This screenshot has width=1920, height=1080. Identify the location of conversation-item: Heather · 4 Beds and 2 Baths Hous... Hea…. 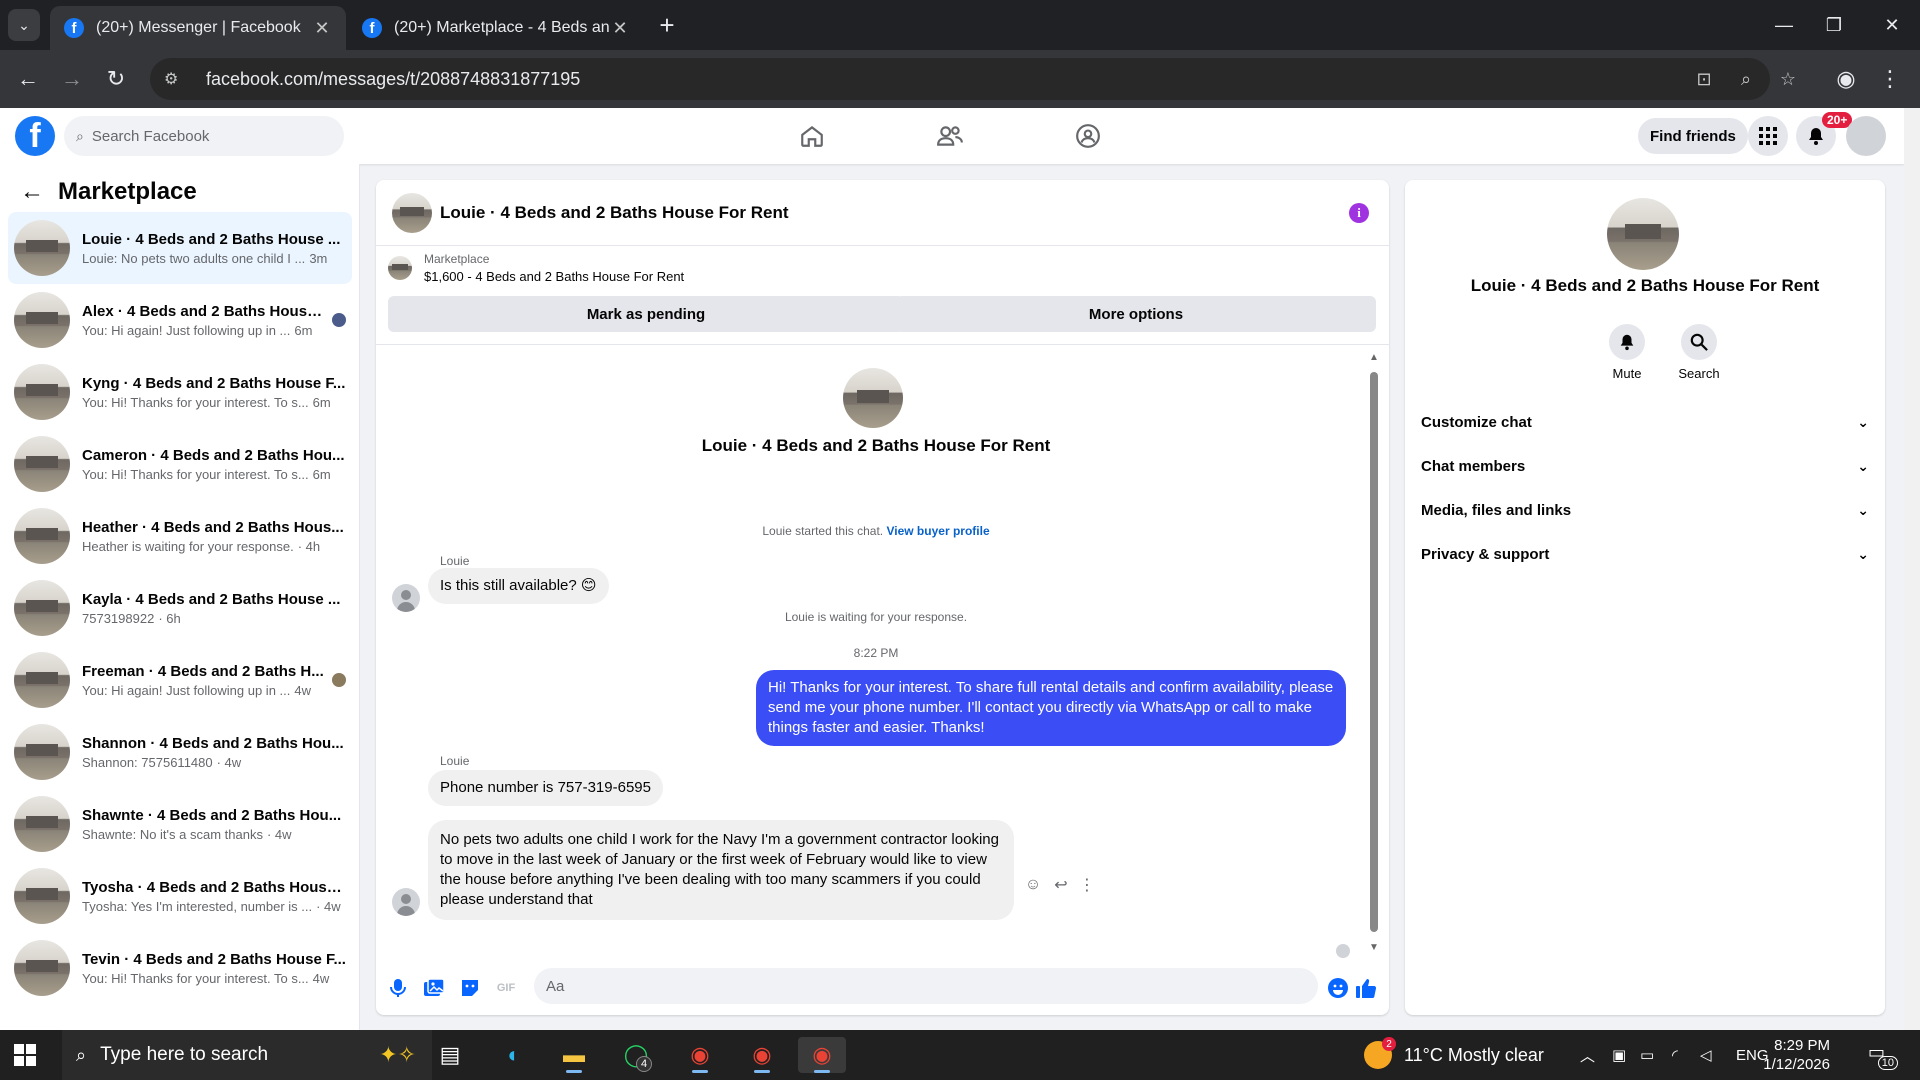
(180, 536).